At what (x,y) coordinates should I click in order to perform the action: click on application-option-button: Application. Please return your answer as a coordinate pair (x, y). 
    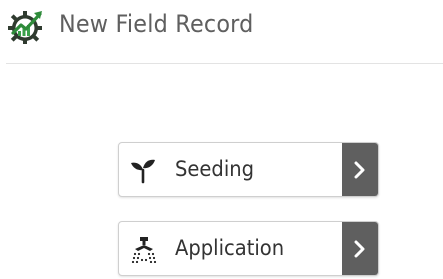
    Looking at the image, I should click on (248, 248).